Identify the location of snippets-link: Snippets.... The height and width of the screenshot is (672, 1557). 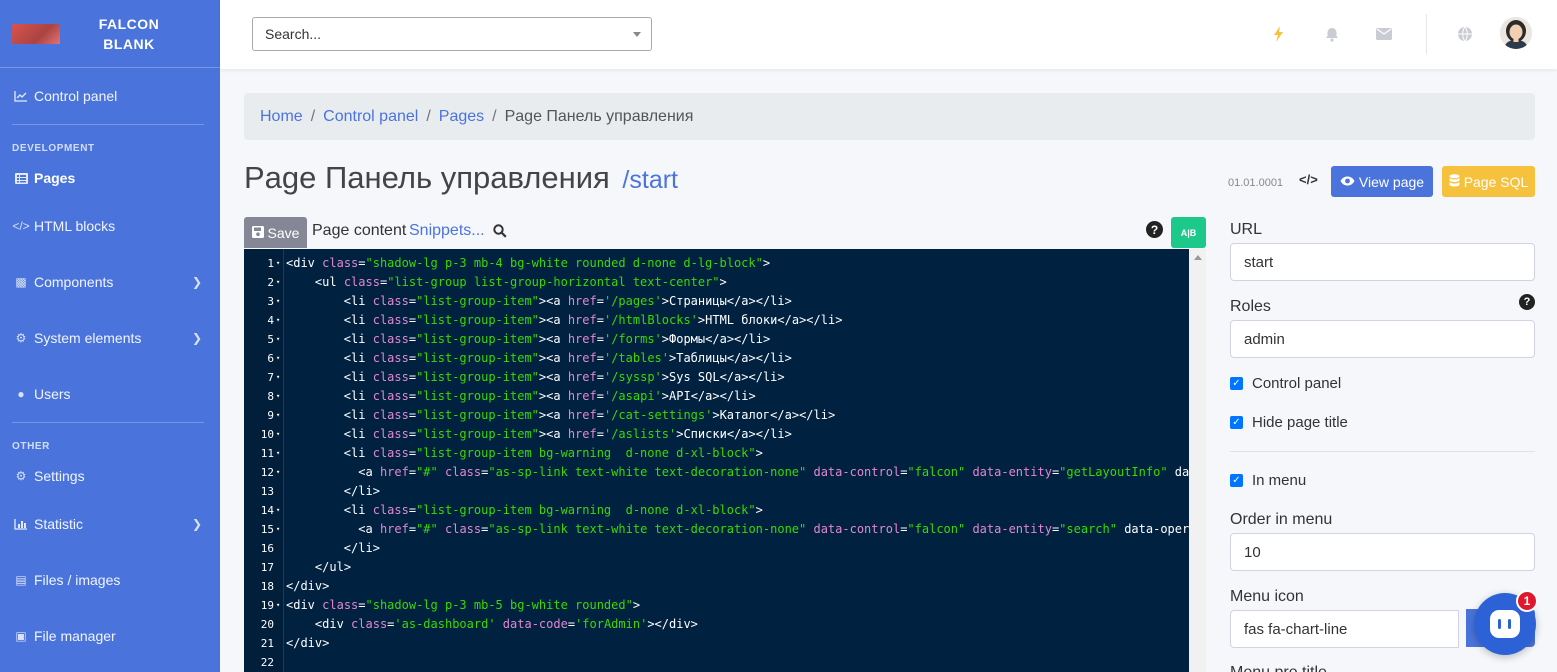
(447, 231).